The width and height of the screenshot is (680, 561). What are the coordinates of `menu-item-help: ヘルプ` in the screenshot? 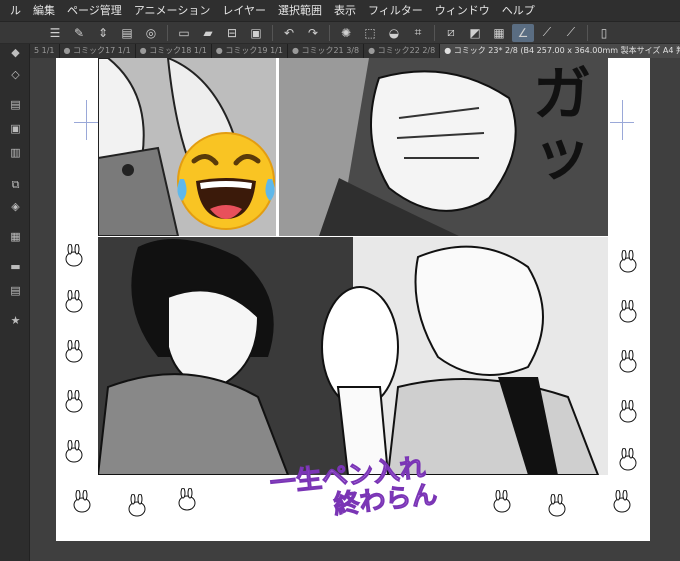 It's located at (518, 11).